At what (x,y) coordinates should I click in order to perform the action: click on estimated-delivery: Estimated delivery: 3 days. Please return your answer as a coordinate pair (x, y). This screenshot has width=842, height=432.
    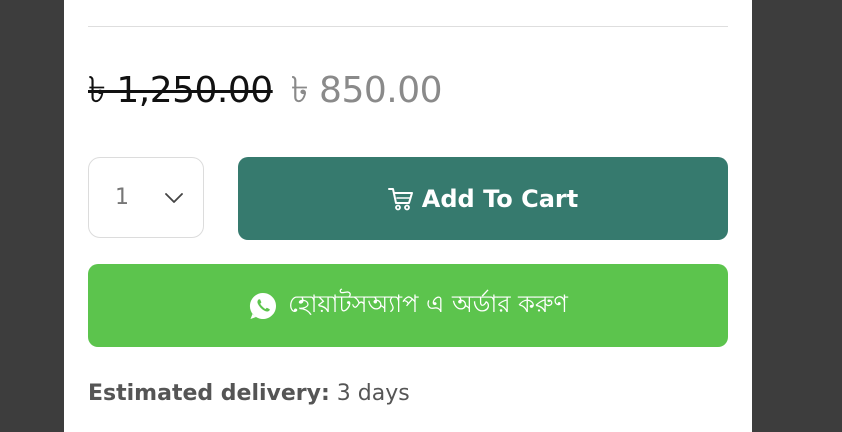
    Looking at the image, I should click on (249, 393).